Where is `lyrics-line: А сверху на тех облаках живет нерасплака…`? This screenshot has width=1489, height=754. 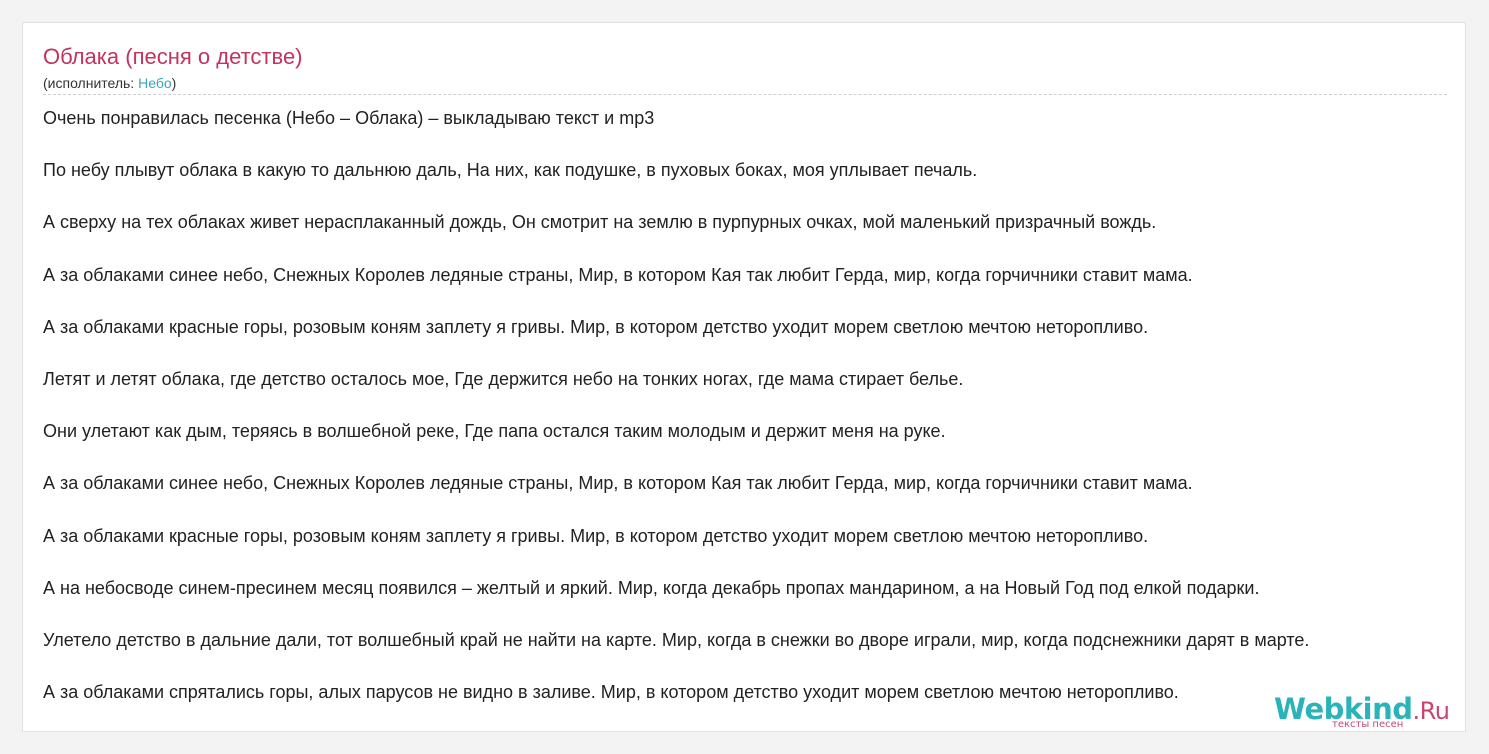
lyrics-line: А сверху на тех облаках живет нерасплака… is located at coordinates (600, 222).